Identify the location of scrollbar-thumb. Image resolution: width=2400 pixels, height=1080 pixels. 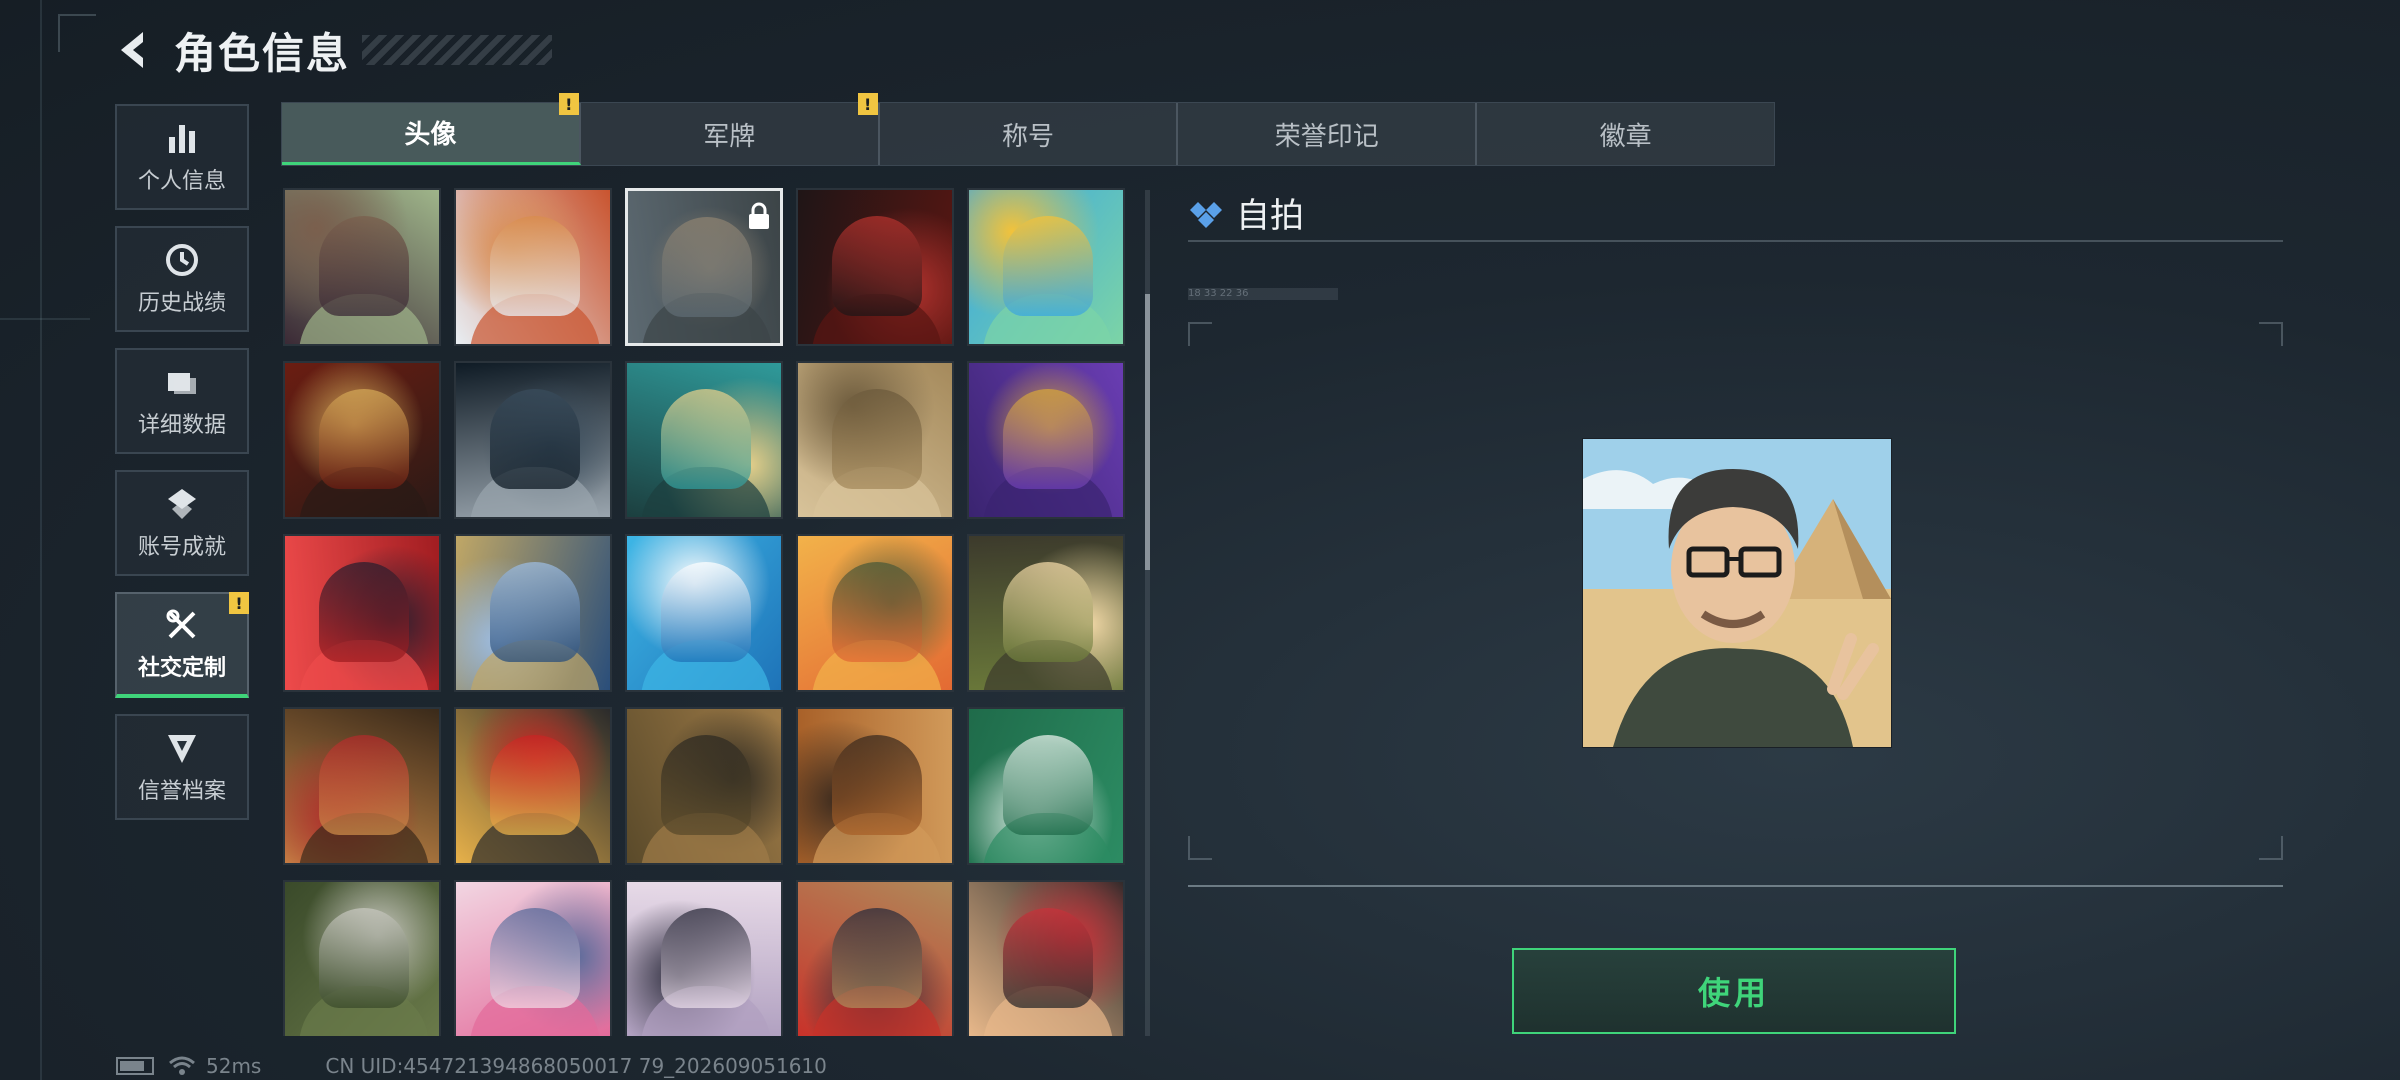
(1147, 432).